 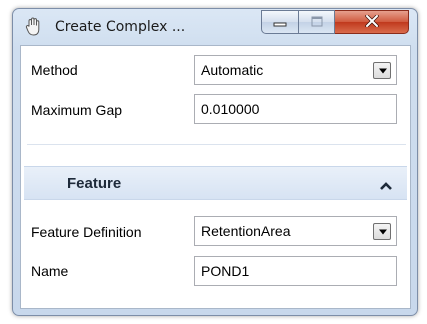 I want to click on method-value: Automatic, so click(x=232, y=70).